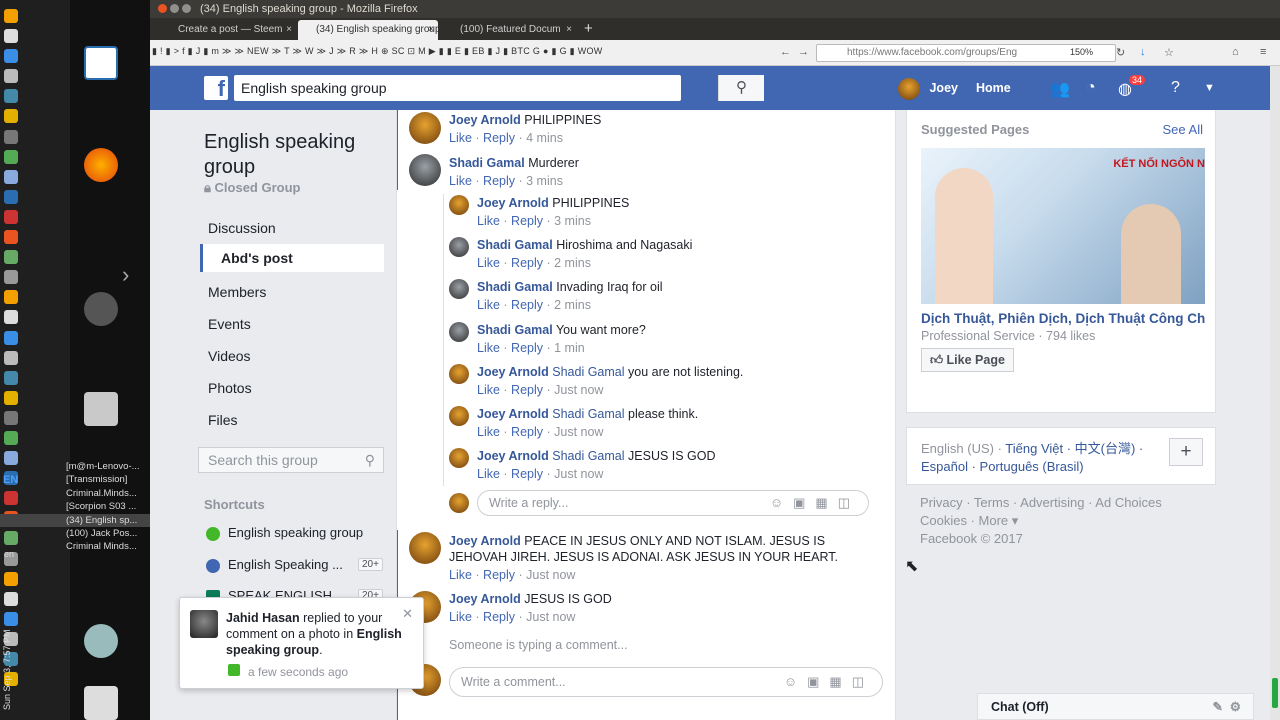 Image resolution: width=1280 pixels, height=720 pixels. I want to click on close-window-icon, so click(162, 8).